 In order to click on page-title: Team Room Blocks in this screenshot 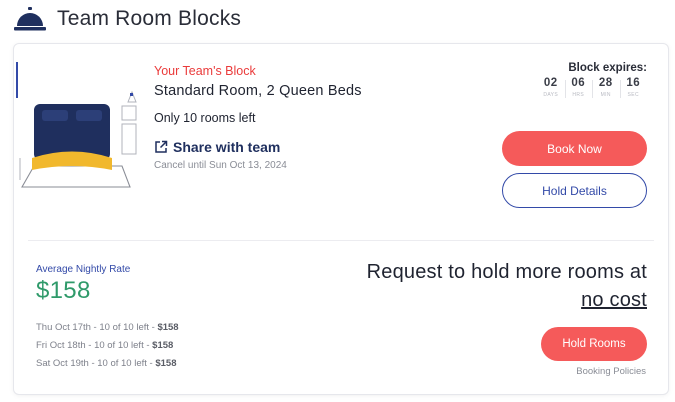, I will do `click(149, 18)`.